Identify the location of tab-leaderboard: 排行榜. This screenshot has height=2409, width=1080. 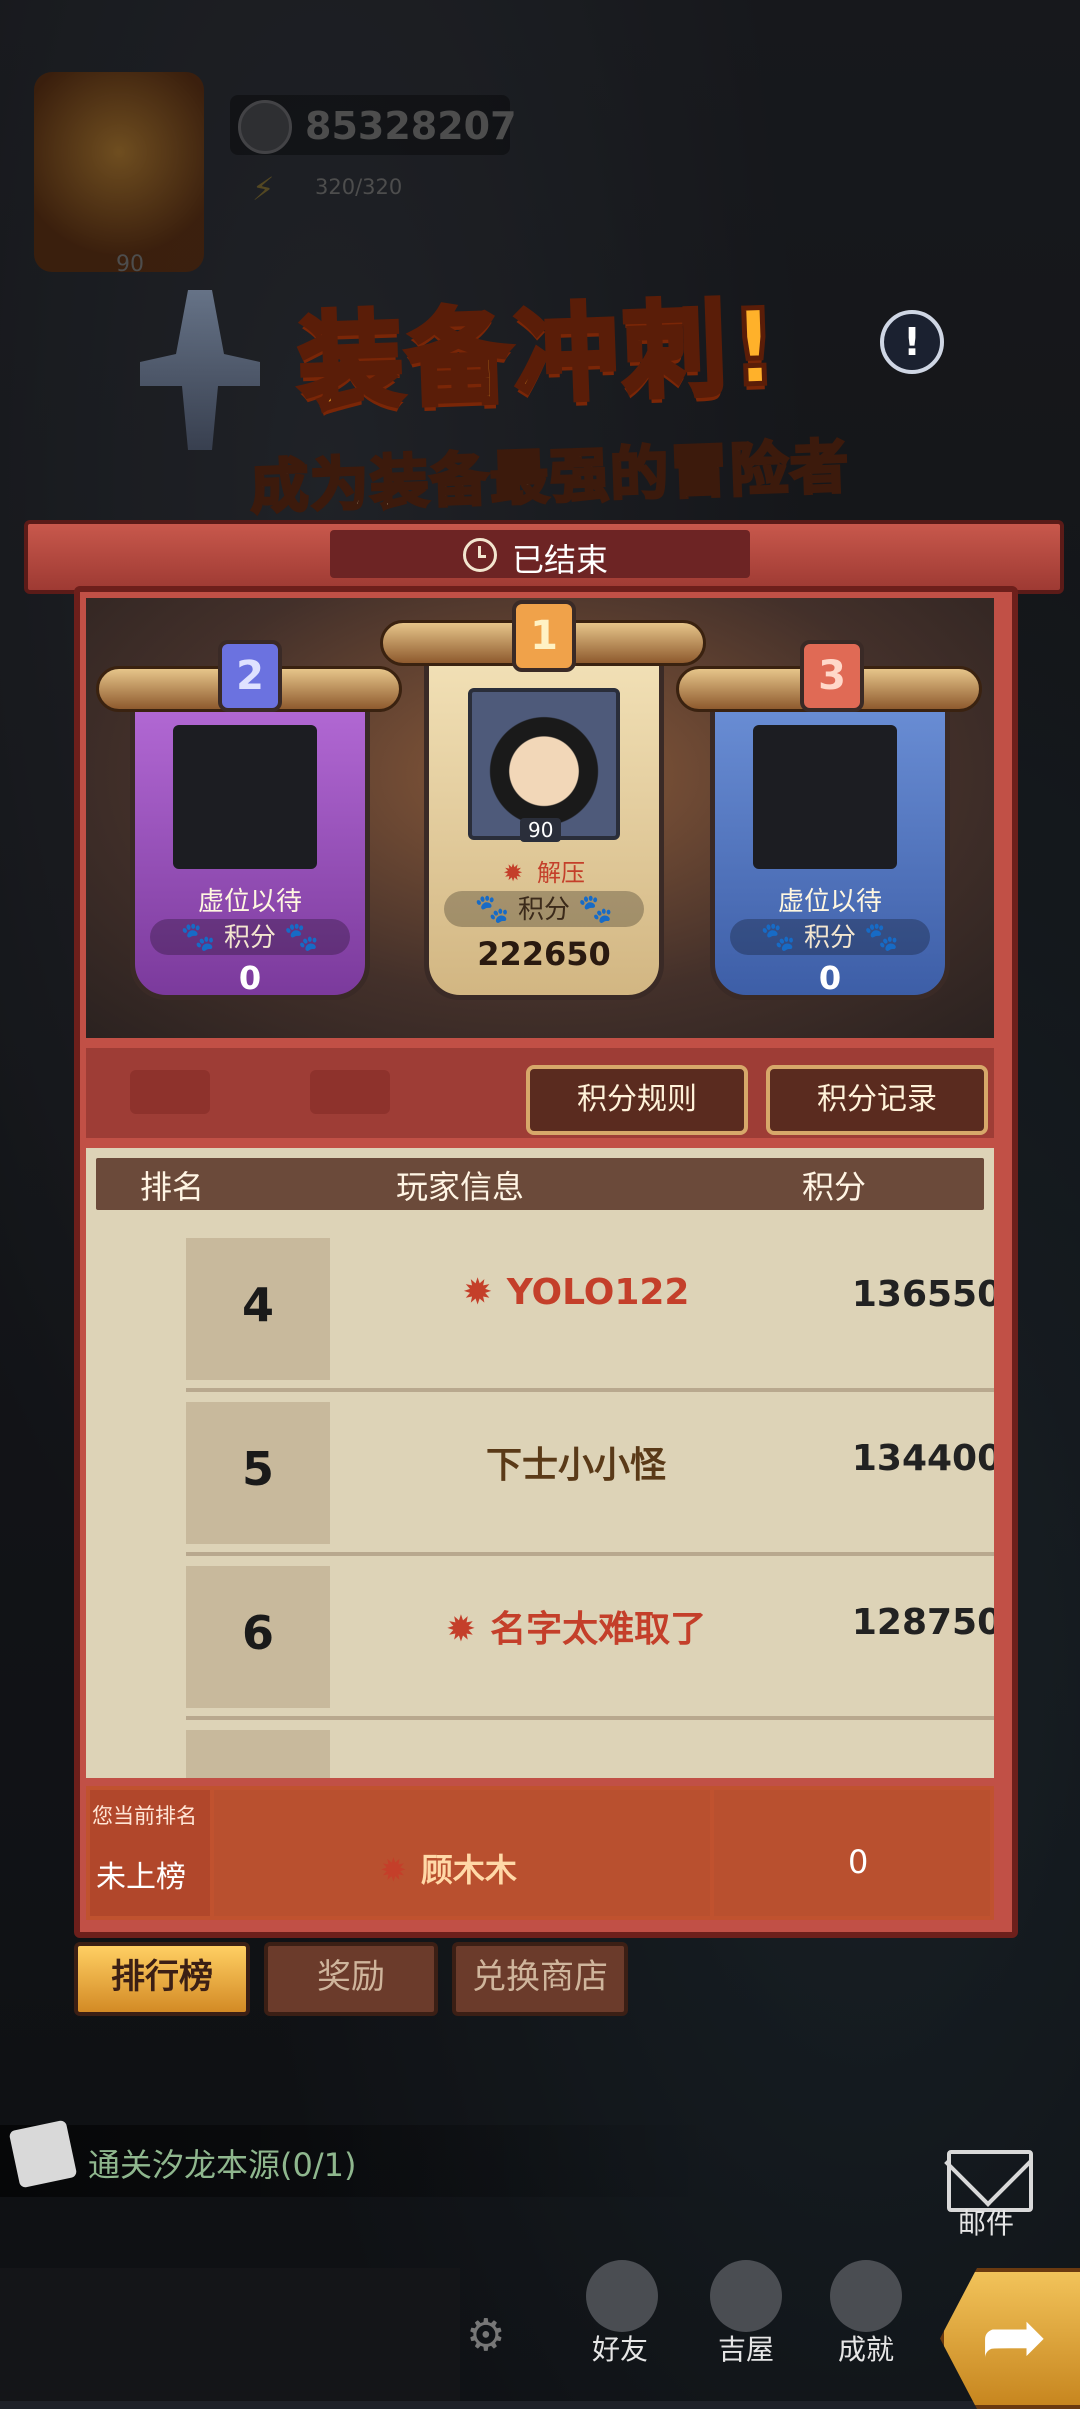
(162, 1979).